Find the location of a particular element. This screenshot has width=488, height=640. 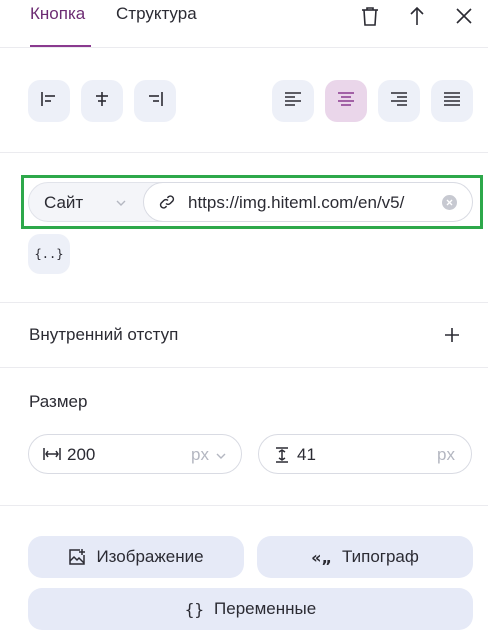

tab-button: Кнопка is located at coordinates (57, 14).